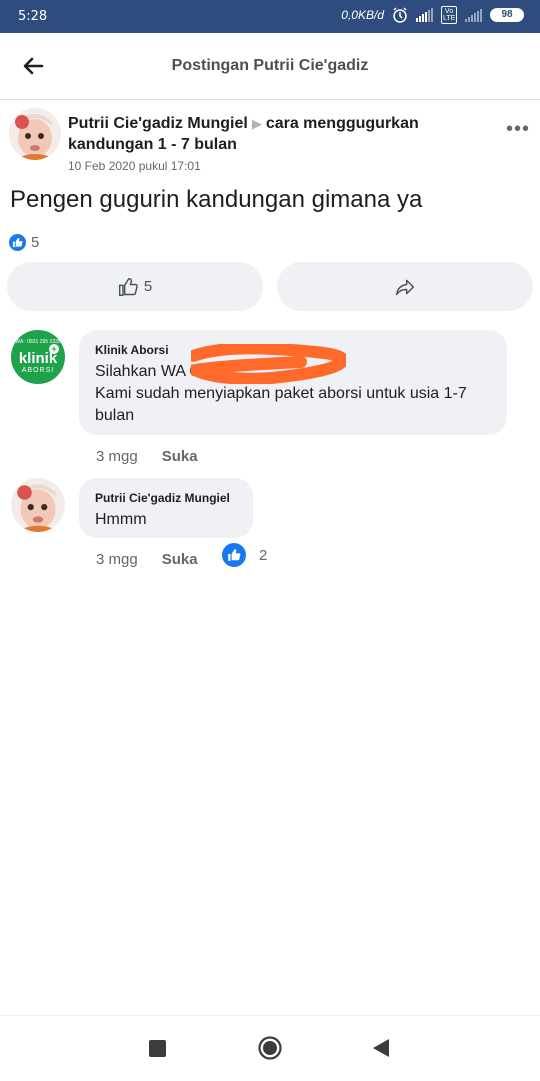 The image size is (540, 1081). Describe the element at coordinates (381, 1048) in the screenshot. I see `back-triangle-icon` at that location.